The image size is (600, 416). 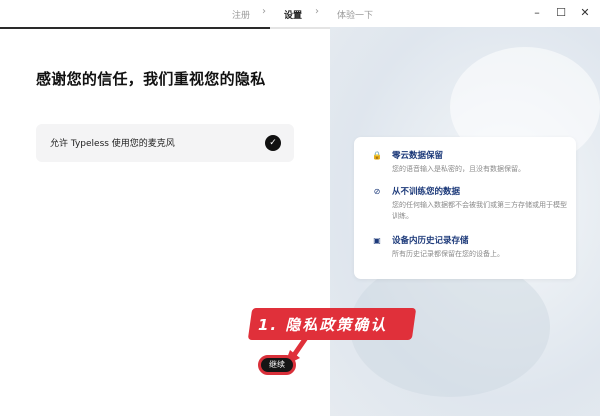 What do you see at coordinates (241, 16) in the screenshot?
I see `step-register: 注册` at bounding box center [241, 16].